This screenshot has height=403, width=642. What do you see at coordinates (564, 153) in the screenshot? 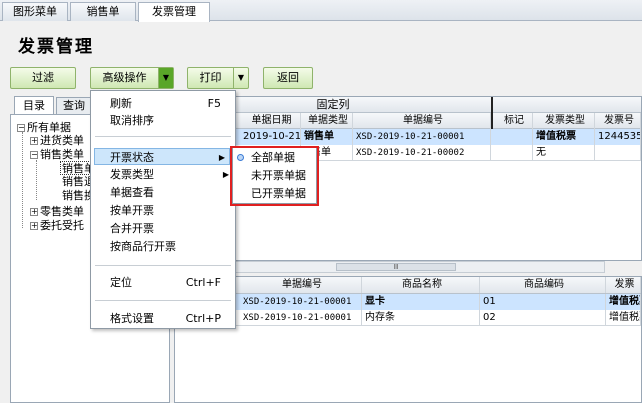
I see `cell-invoice-type: 无` at bounding box center [564, 153].